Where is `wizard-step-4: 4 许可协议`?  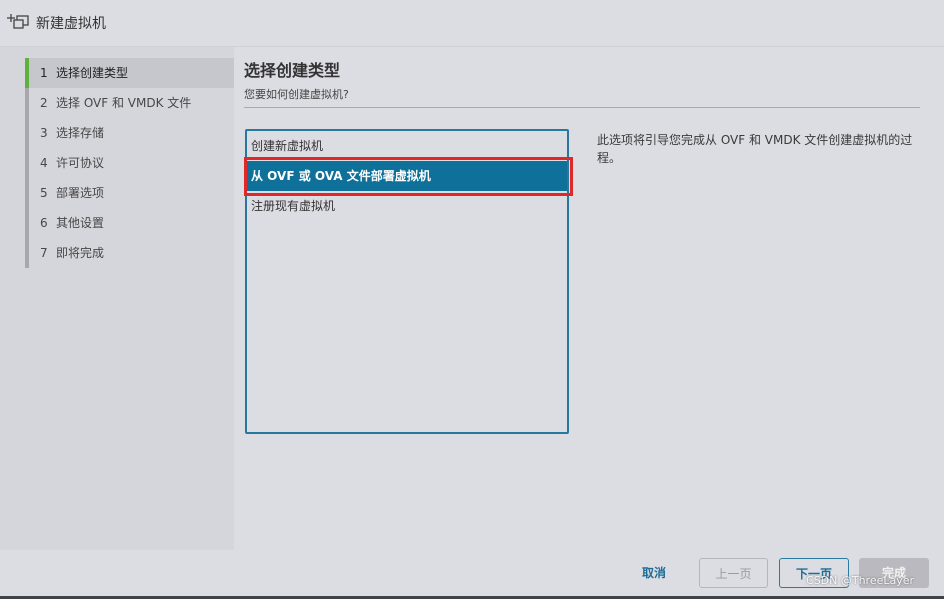
wizard-step-4: 4 许可协议 is located at coordinates (129, 163).